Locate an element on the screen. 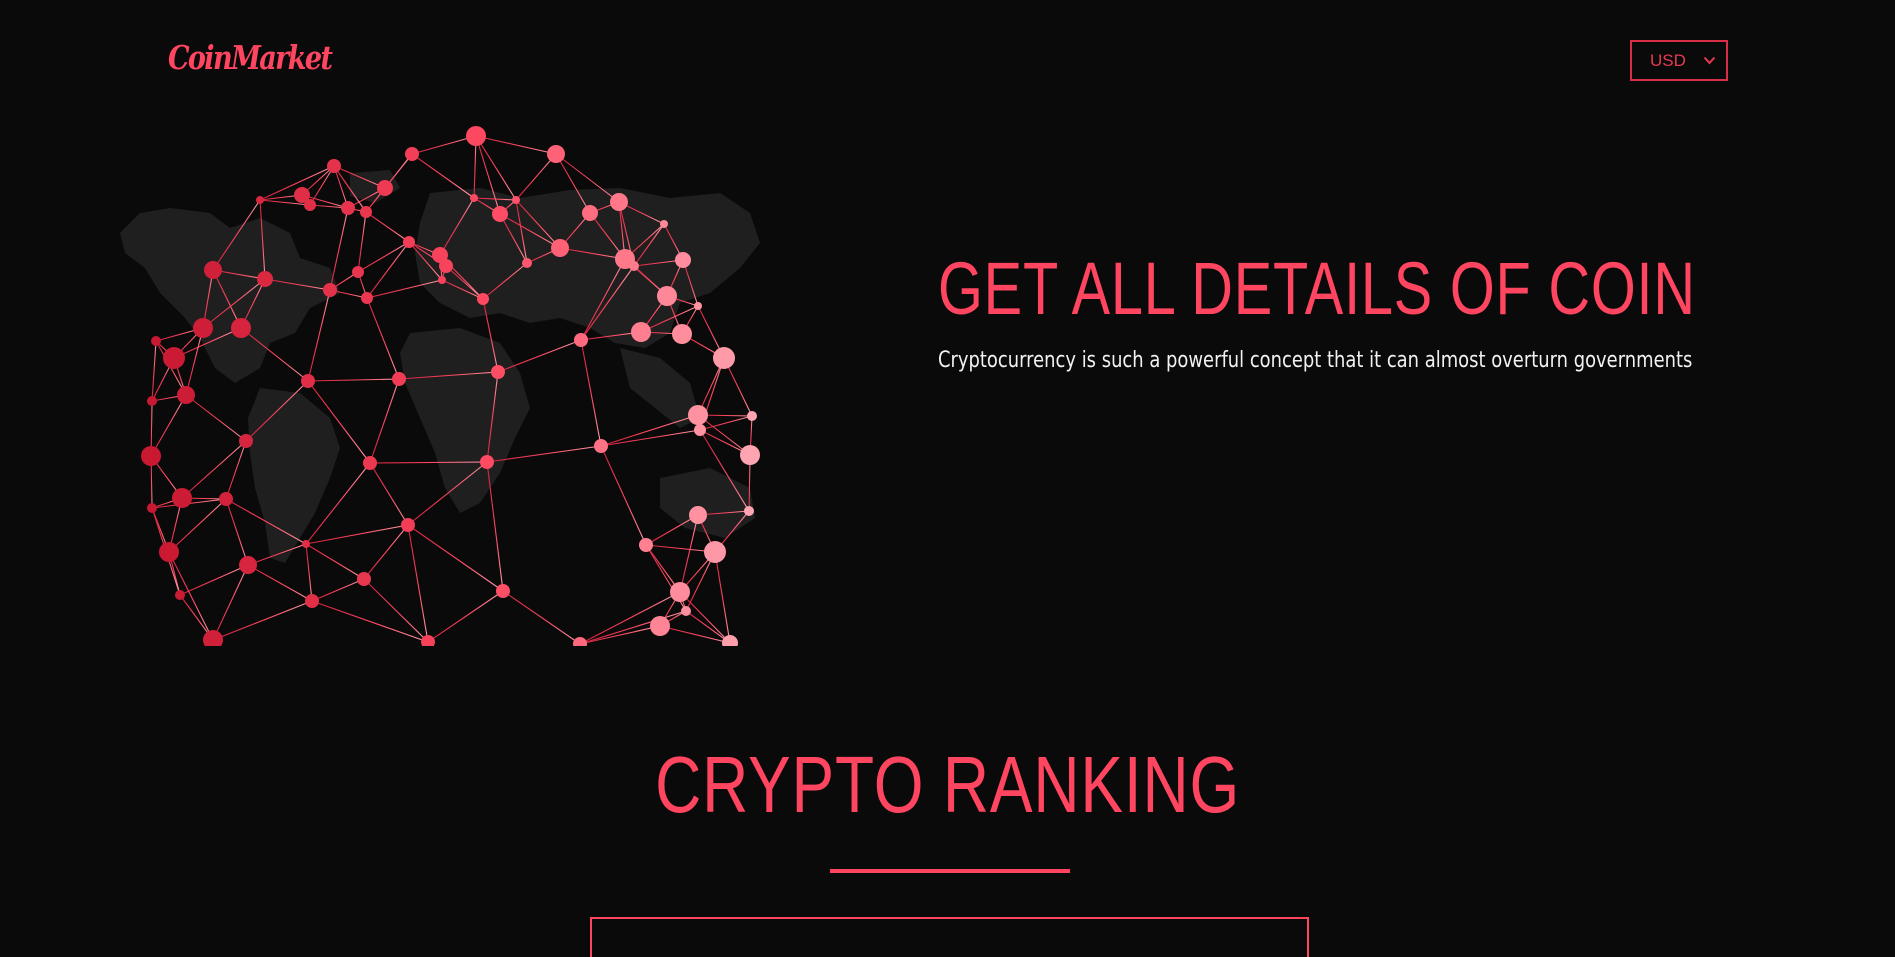 This screenshot has width=1895, height=957. section-title: CRYPTO RANKING is located at coordinates (947, 785).